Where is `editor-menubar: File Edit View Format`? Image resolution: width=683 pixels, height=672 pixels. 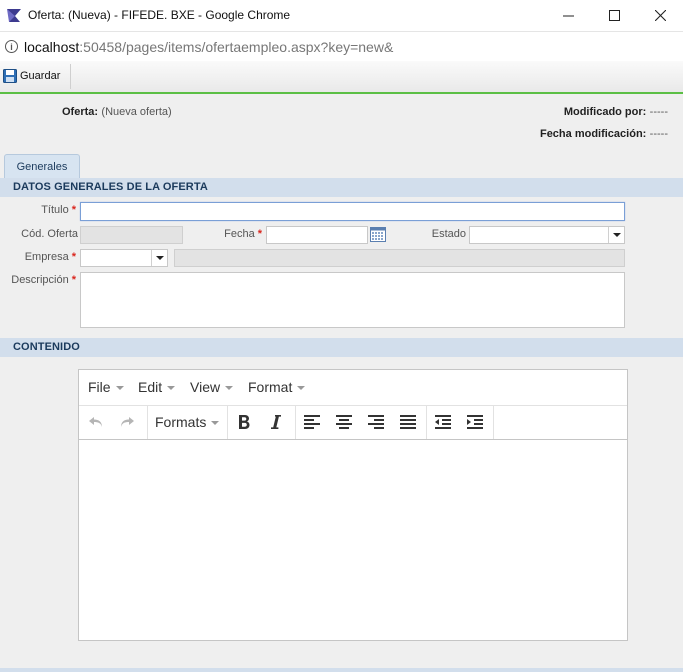 editor-menubar: File Edit View Format is located at coordinates (353, 388).